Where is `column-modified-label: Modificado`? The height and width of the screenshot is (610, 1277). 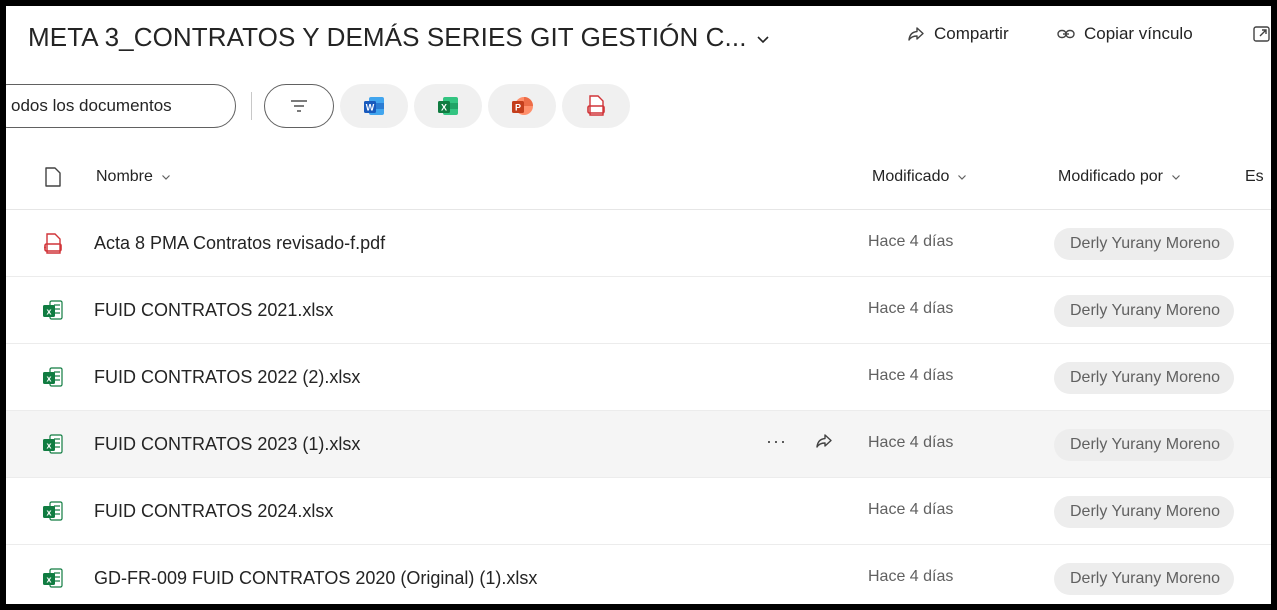 column-modified-label: Modificado is located at coordinates (911, 176).